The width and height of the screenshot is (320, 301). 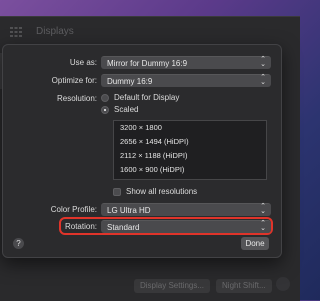 What do you see at coordinates (130, 81) in the screenshot?
I see `optimize-for-value: Dummy 16:9` at bounding box center [130, 81].